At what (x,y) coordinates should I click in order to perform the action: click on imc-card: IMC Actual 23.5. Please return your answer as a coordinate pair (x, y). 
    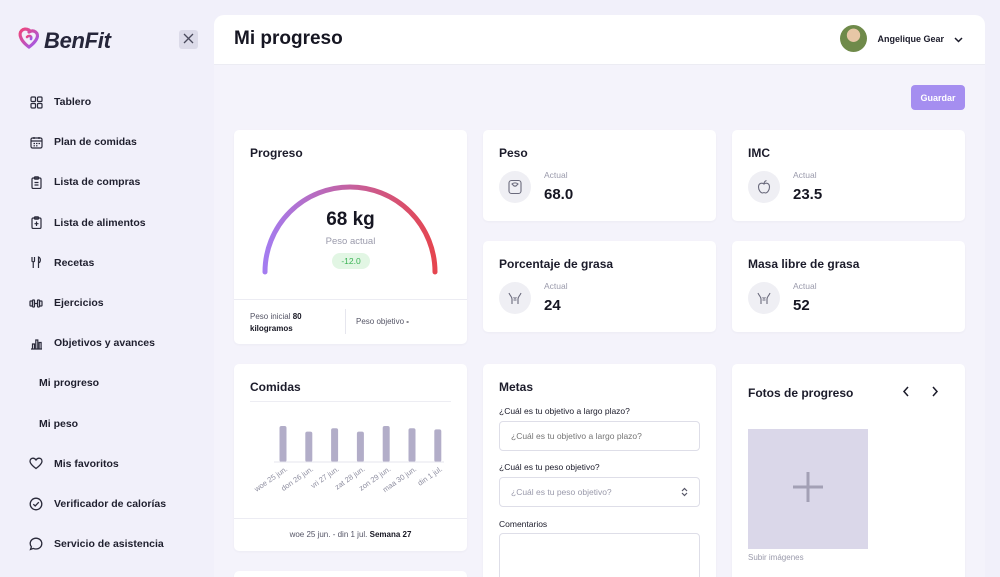
    Looking at the image, I should click on (848, 175).